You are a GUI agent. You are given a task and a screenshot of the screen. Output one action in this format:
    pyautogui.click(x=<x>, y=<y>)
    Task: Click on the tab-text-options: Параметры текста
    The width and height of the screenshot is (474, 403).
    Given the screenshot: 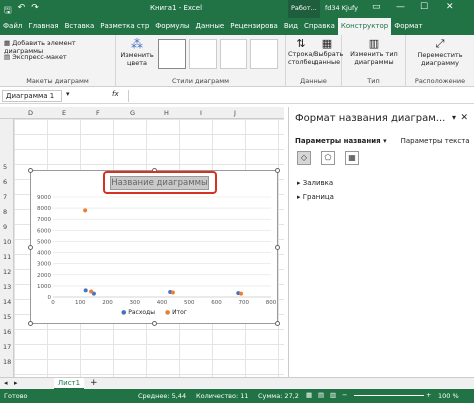 What is the action you would take?
    pyautogui.click(x=435, y=141)
    